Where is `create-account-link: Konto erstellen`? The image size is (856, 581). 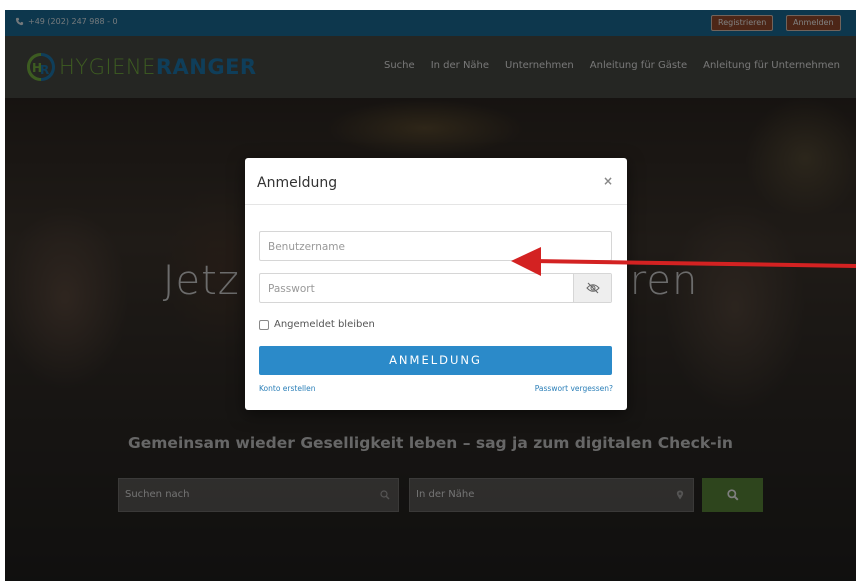 create-account-link: Konto erstellen is located at coordinates (287, 388).